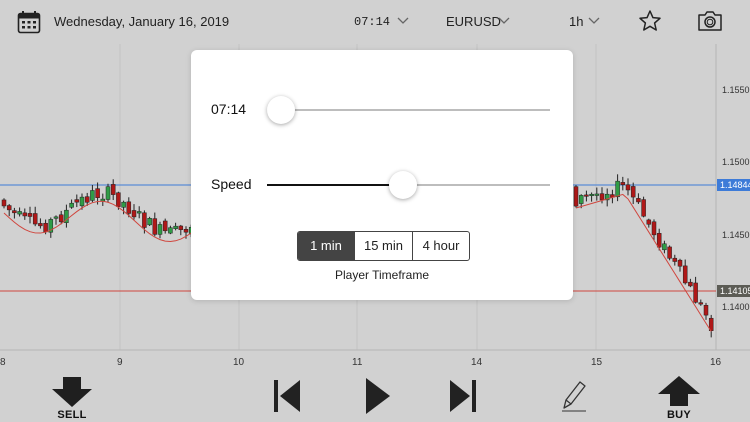 This screenshot has height=422, width=750. What do you see at coordinates (710, 23) in the screenshot?
I see `camera-icon` at bounding box center [710, 23].